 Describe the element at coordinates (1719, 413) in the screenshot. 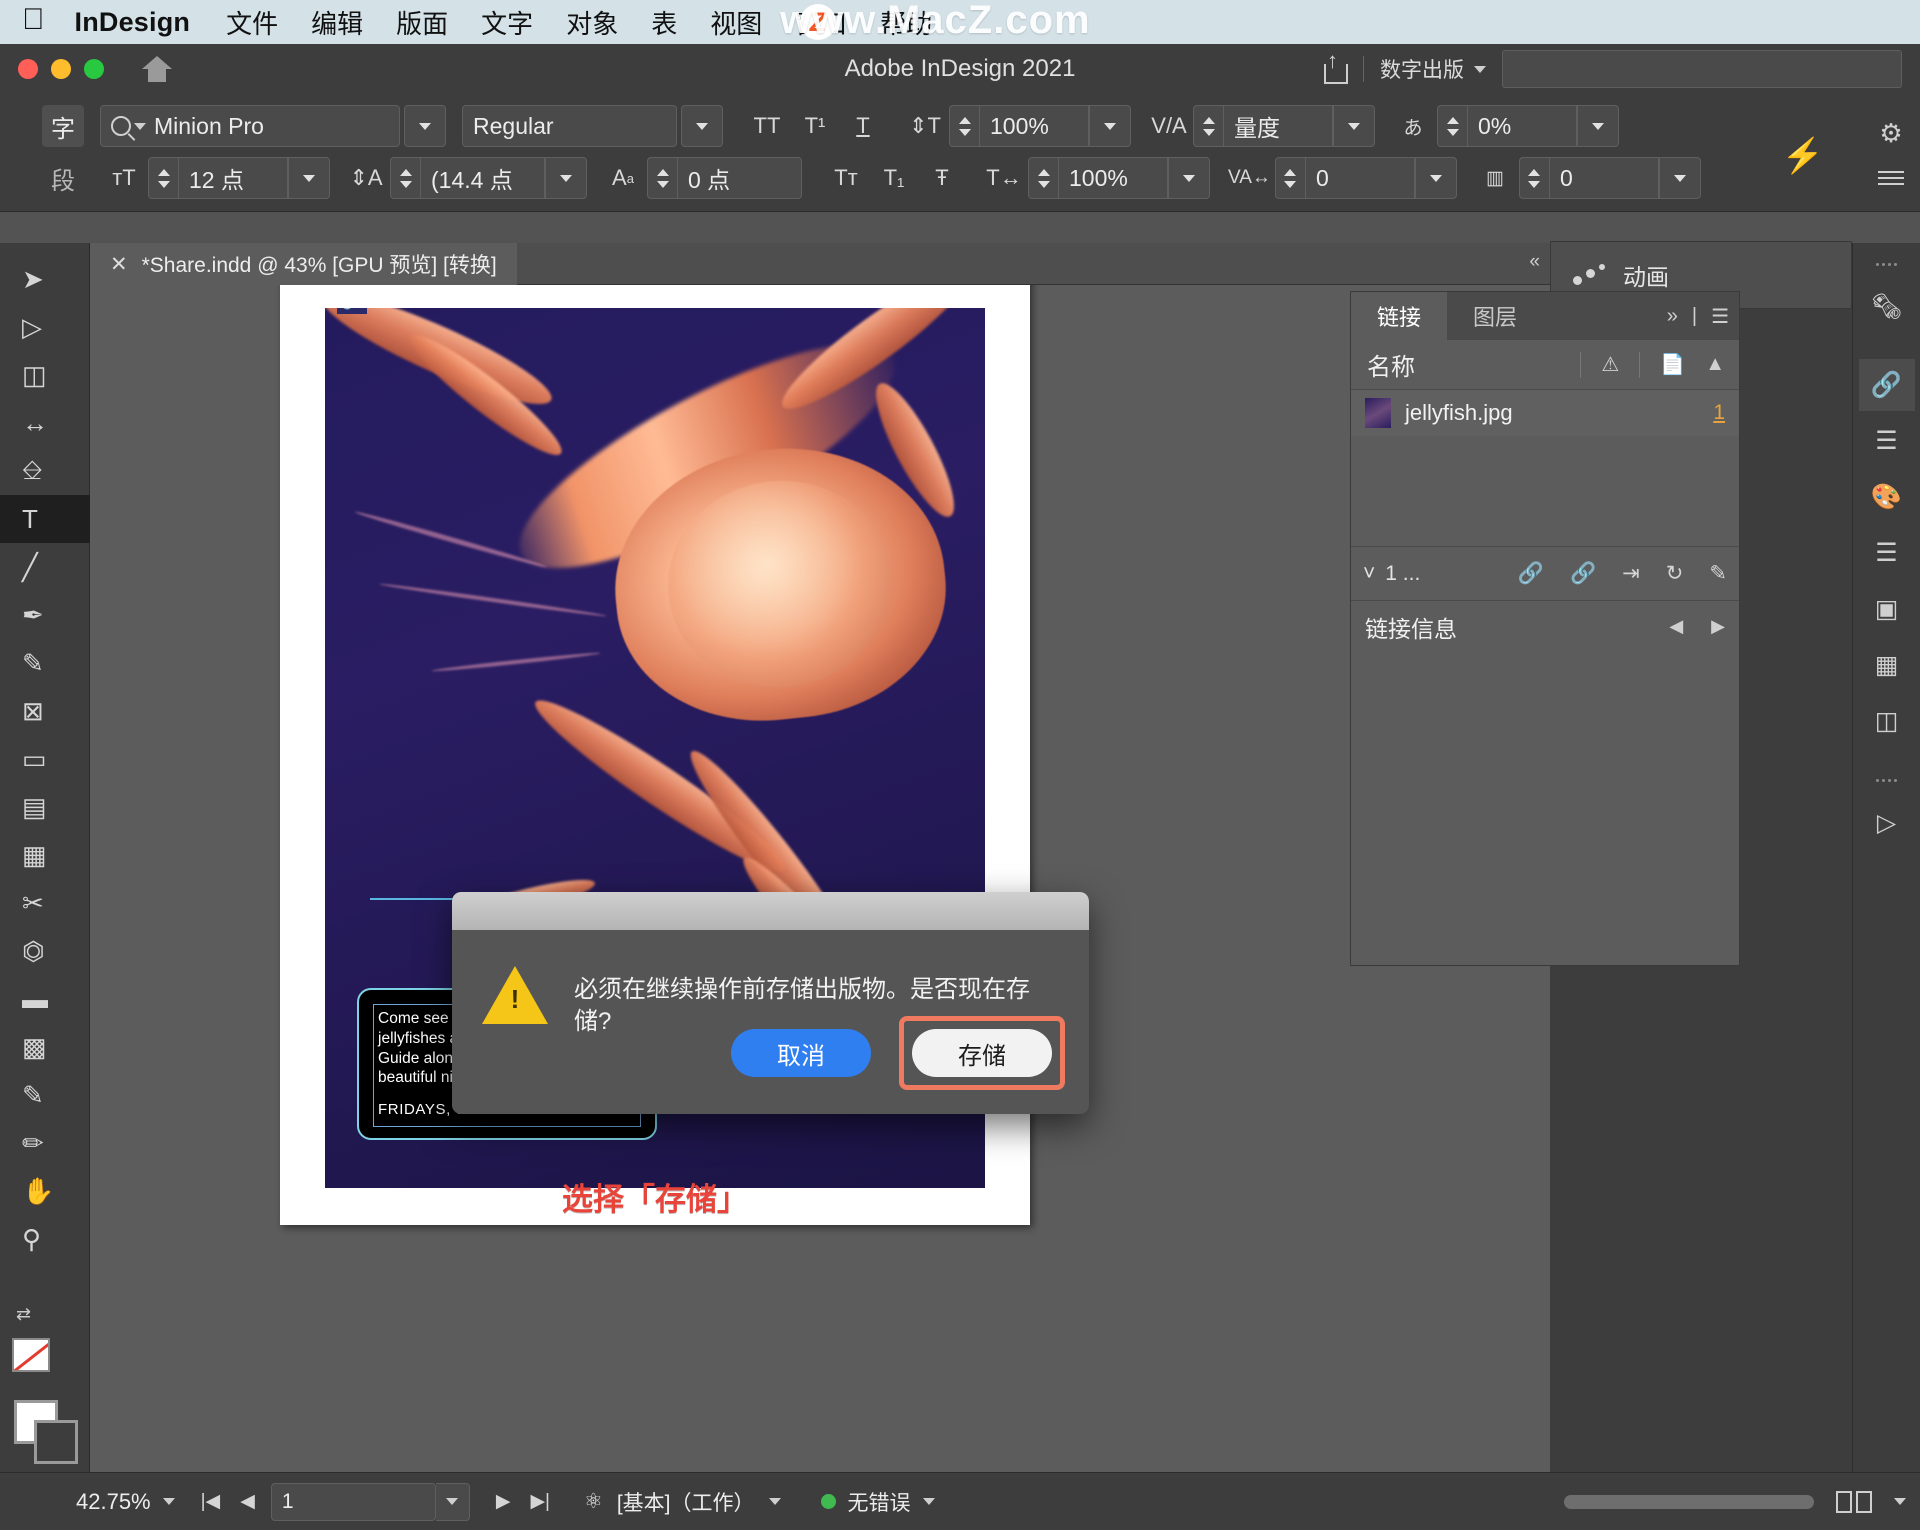

I see `link-page-number: 1` at that location.